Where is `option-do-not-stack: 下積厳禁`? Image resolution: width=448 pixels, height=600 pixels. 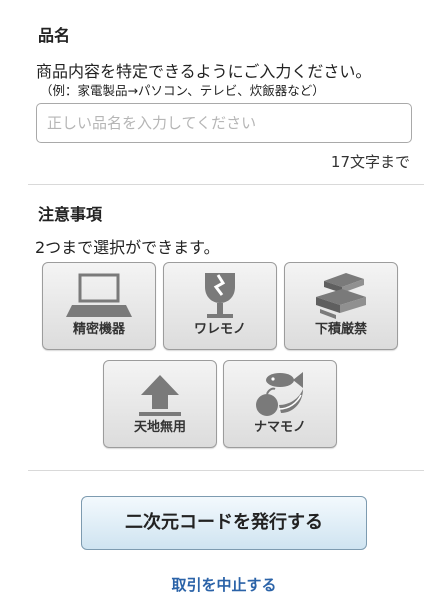 option-do-not-stack: 下積厳禁 is located at coordinates (341, 306).